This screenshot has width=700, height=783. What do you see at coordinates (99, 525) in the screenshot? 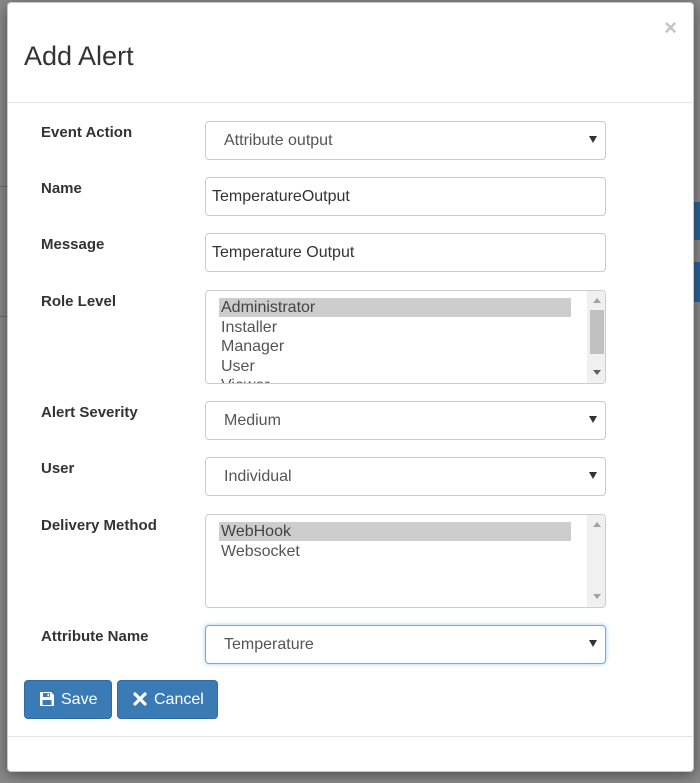
I see `delivery-method-label: Delivery Method` at bounding box center [99, 525].